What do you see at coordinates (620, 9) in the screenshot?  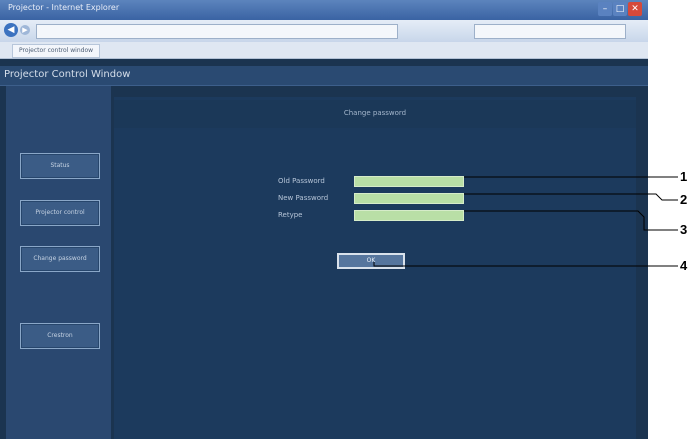 I see `maximize-button: □` at bounding box center [620, 9].